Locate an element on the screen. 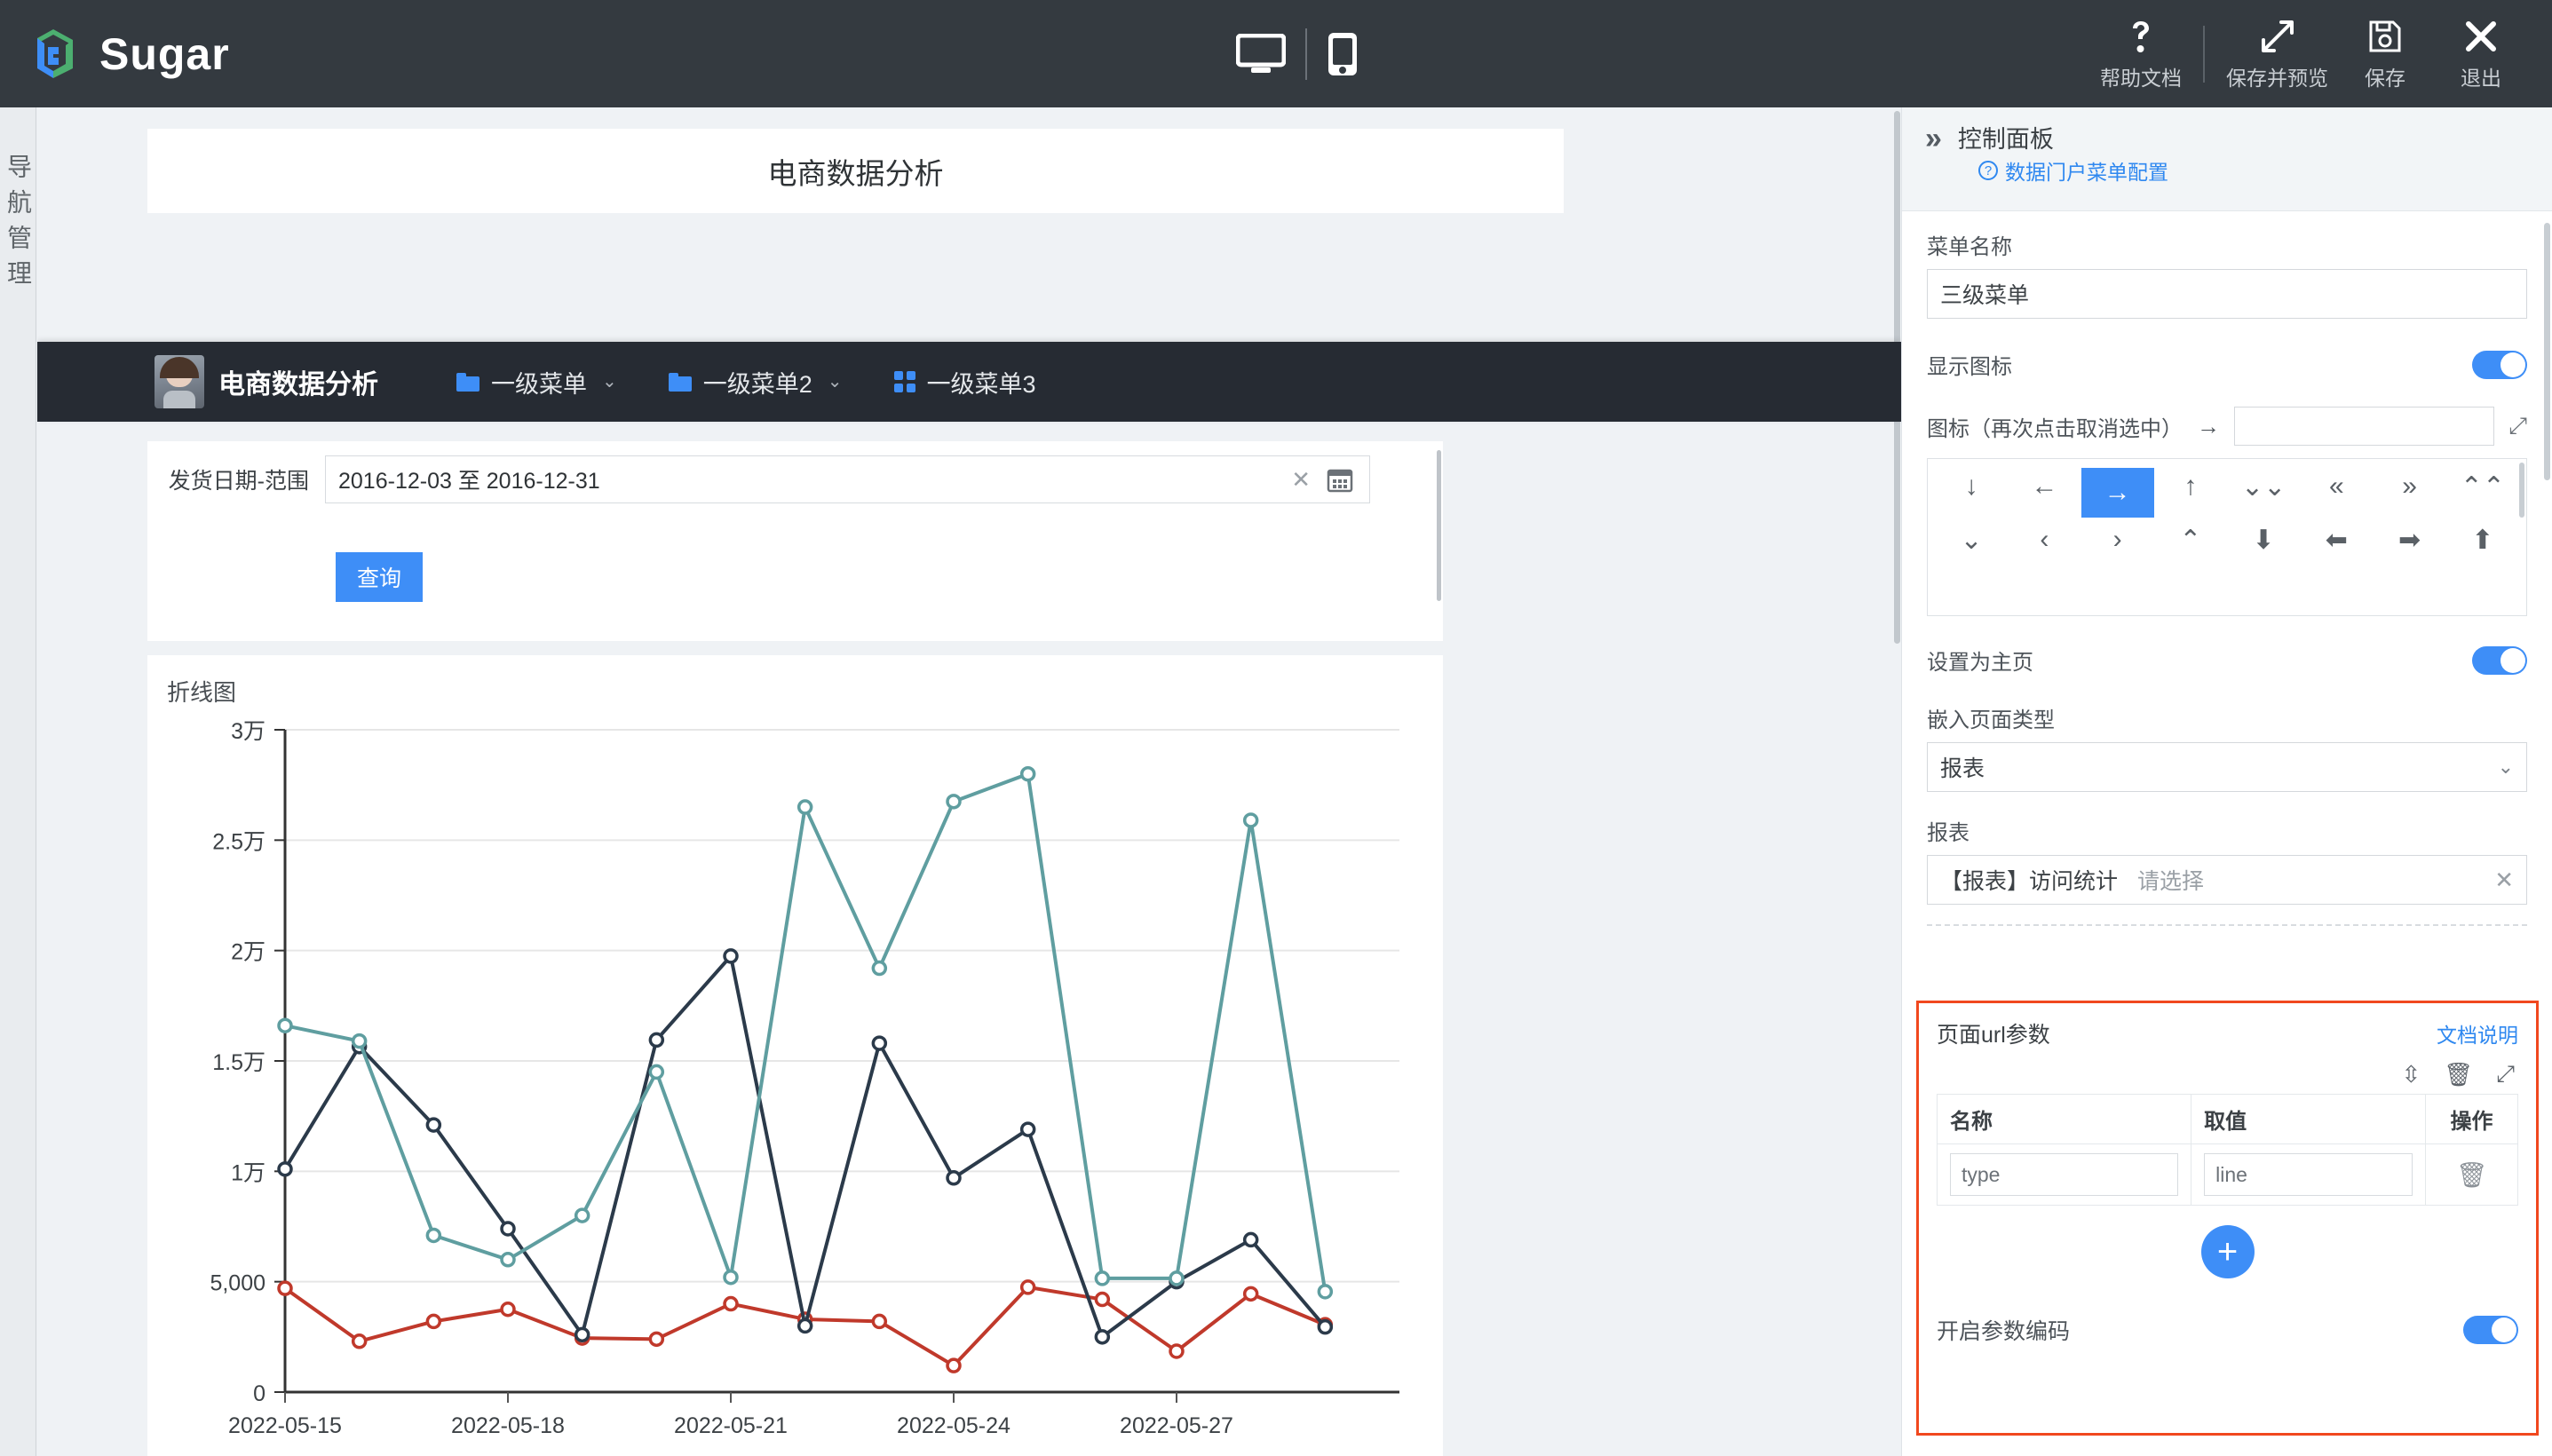 The image size is (2552, 1456). chevron-right-icon: › is located at coordinates (2117, 539).